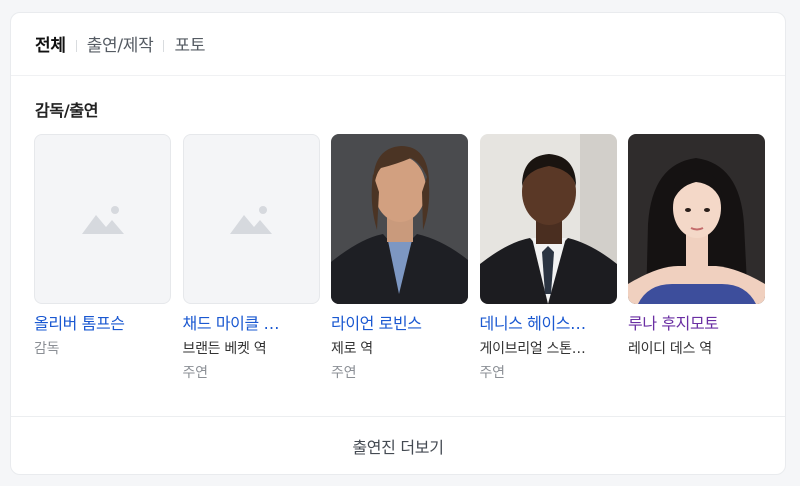 The height and width of the screenshot is (486, 800). I want to click on person-name: 올리버 톰프슨, so click(102, 324).